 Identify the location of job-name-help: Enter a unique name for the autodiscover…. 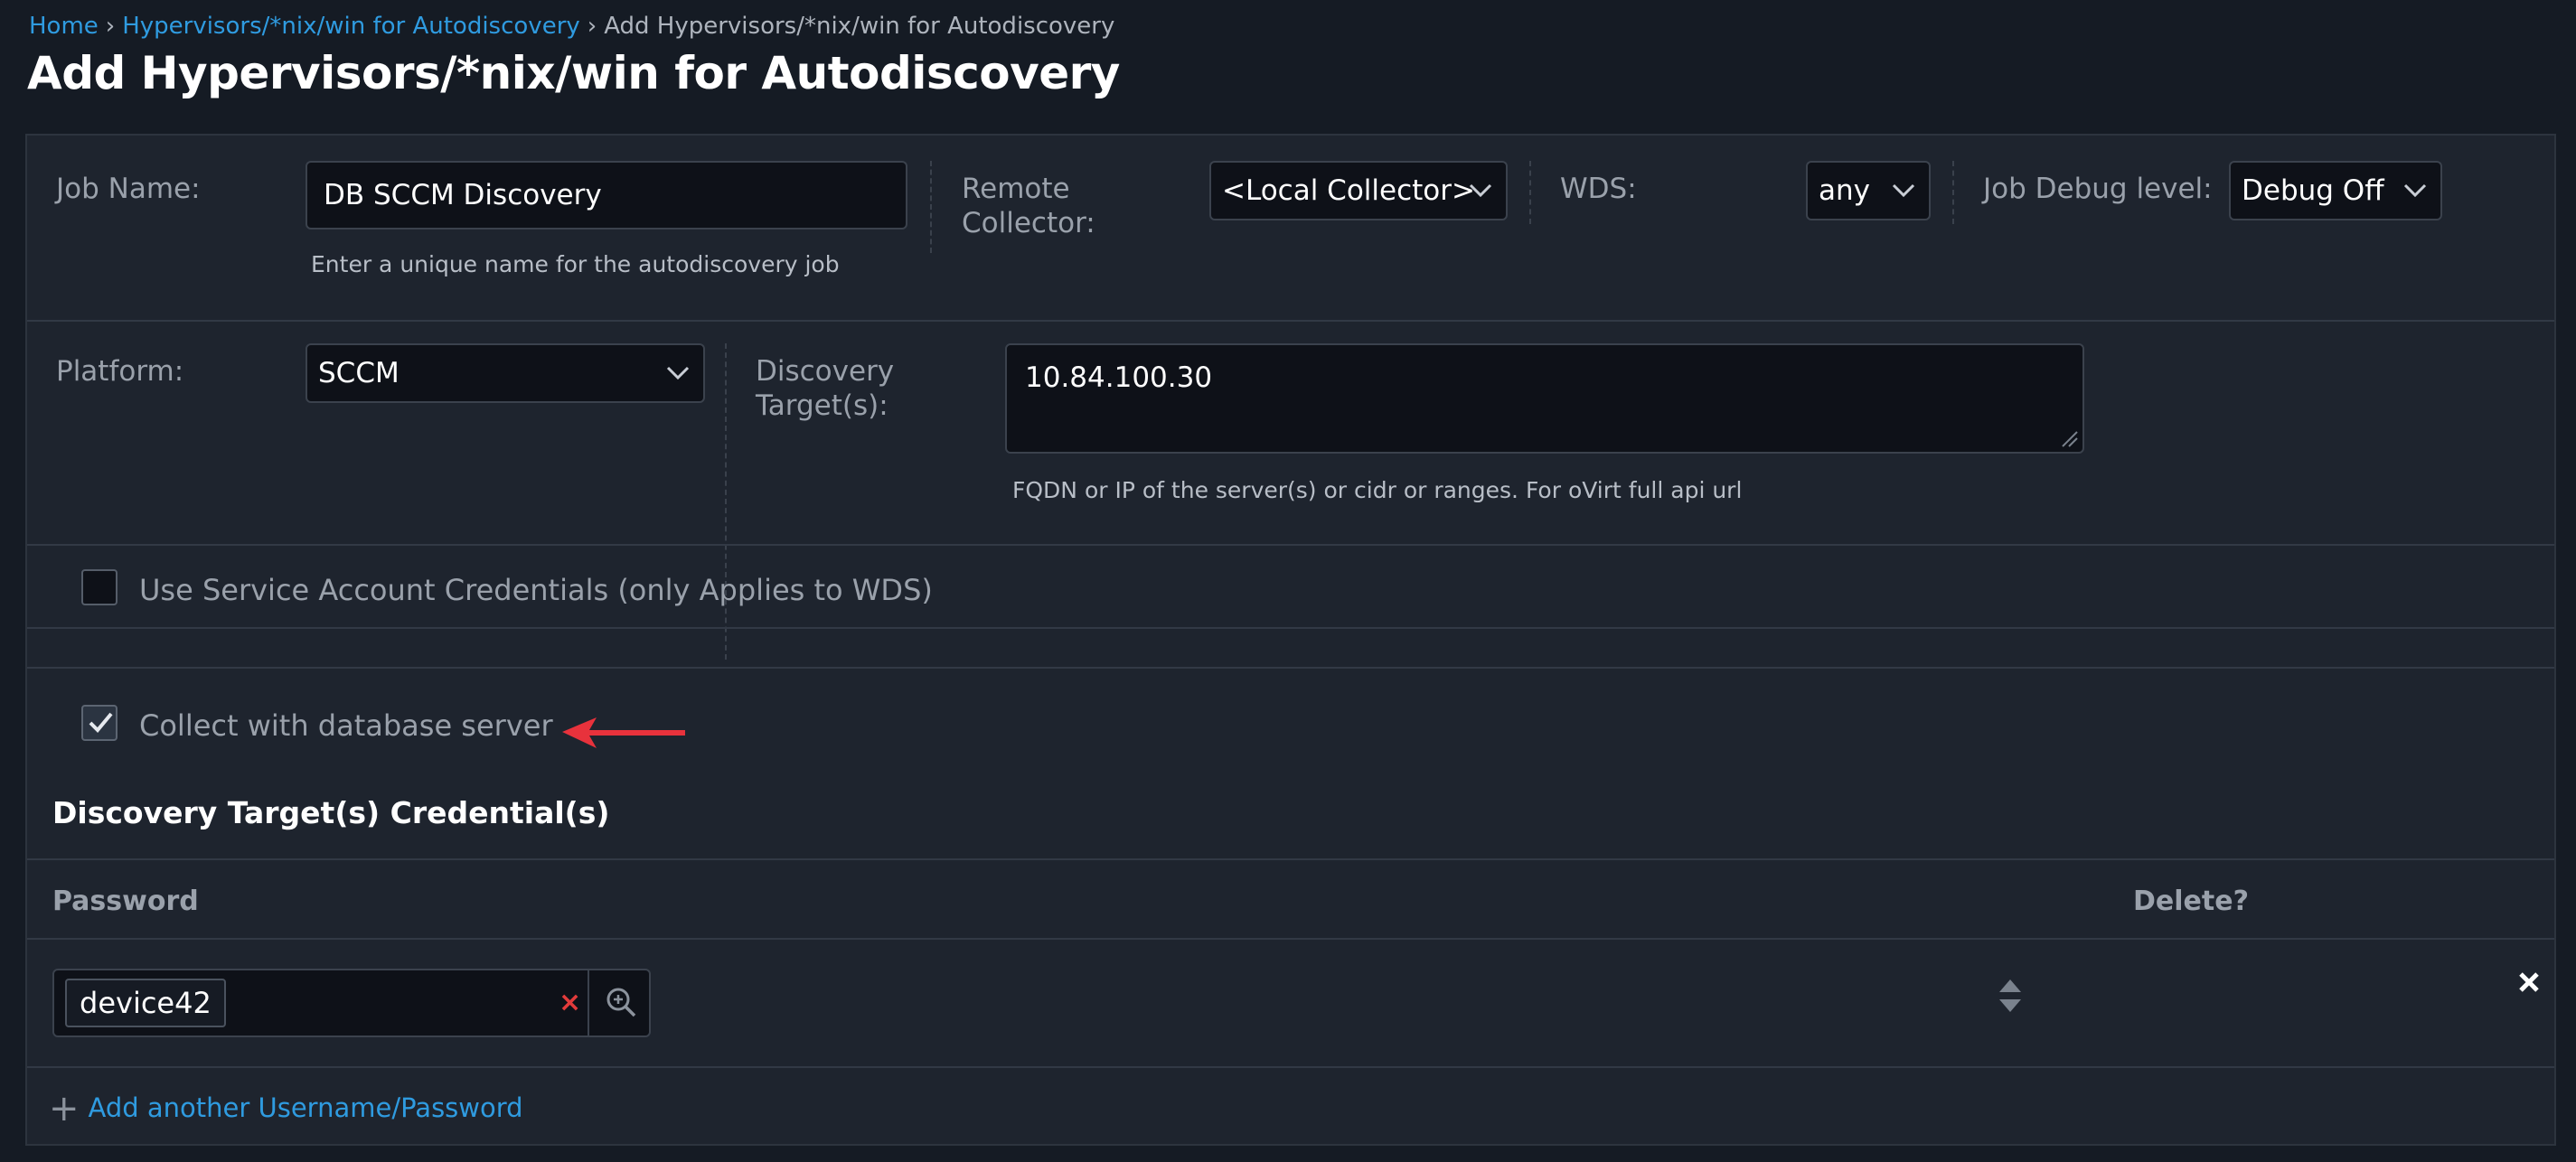
(575, 264).